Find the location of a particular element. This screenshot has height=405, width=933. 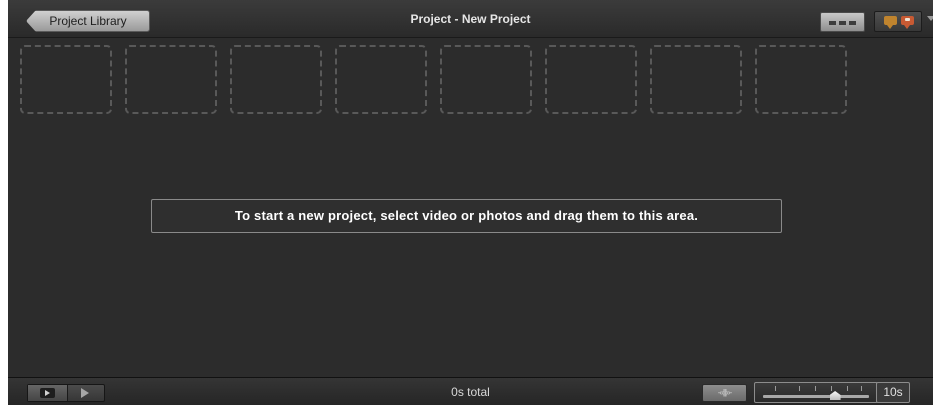

project-title: Project - New Project is located at coordinates (470, 19).